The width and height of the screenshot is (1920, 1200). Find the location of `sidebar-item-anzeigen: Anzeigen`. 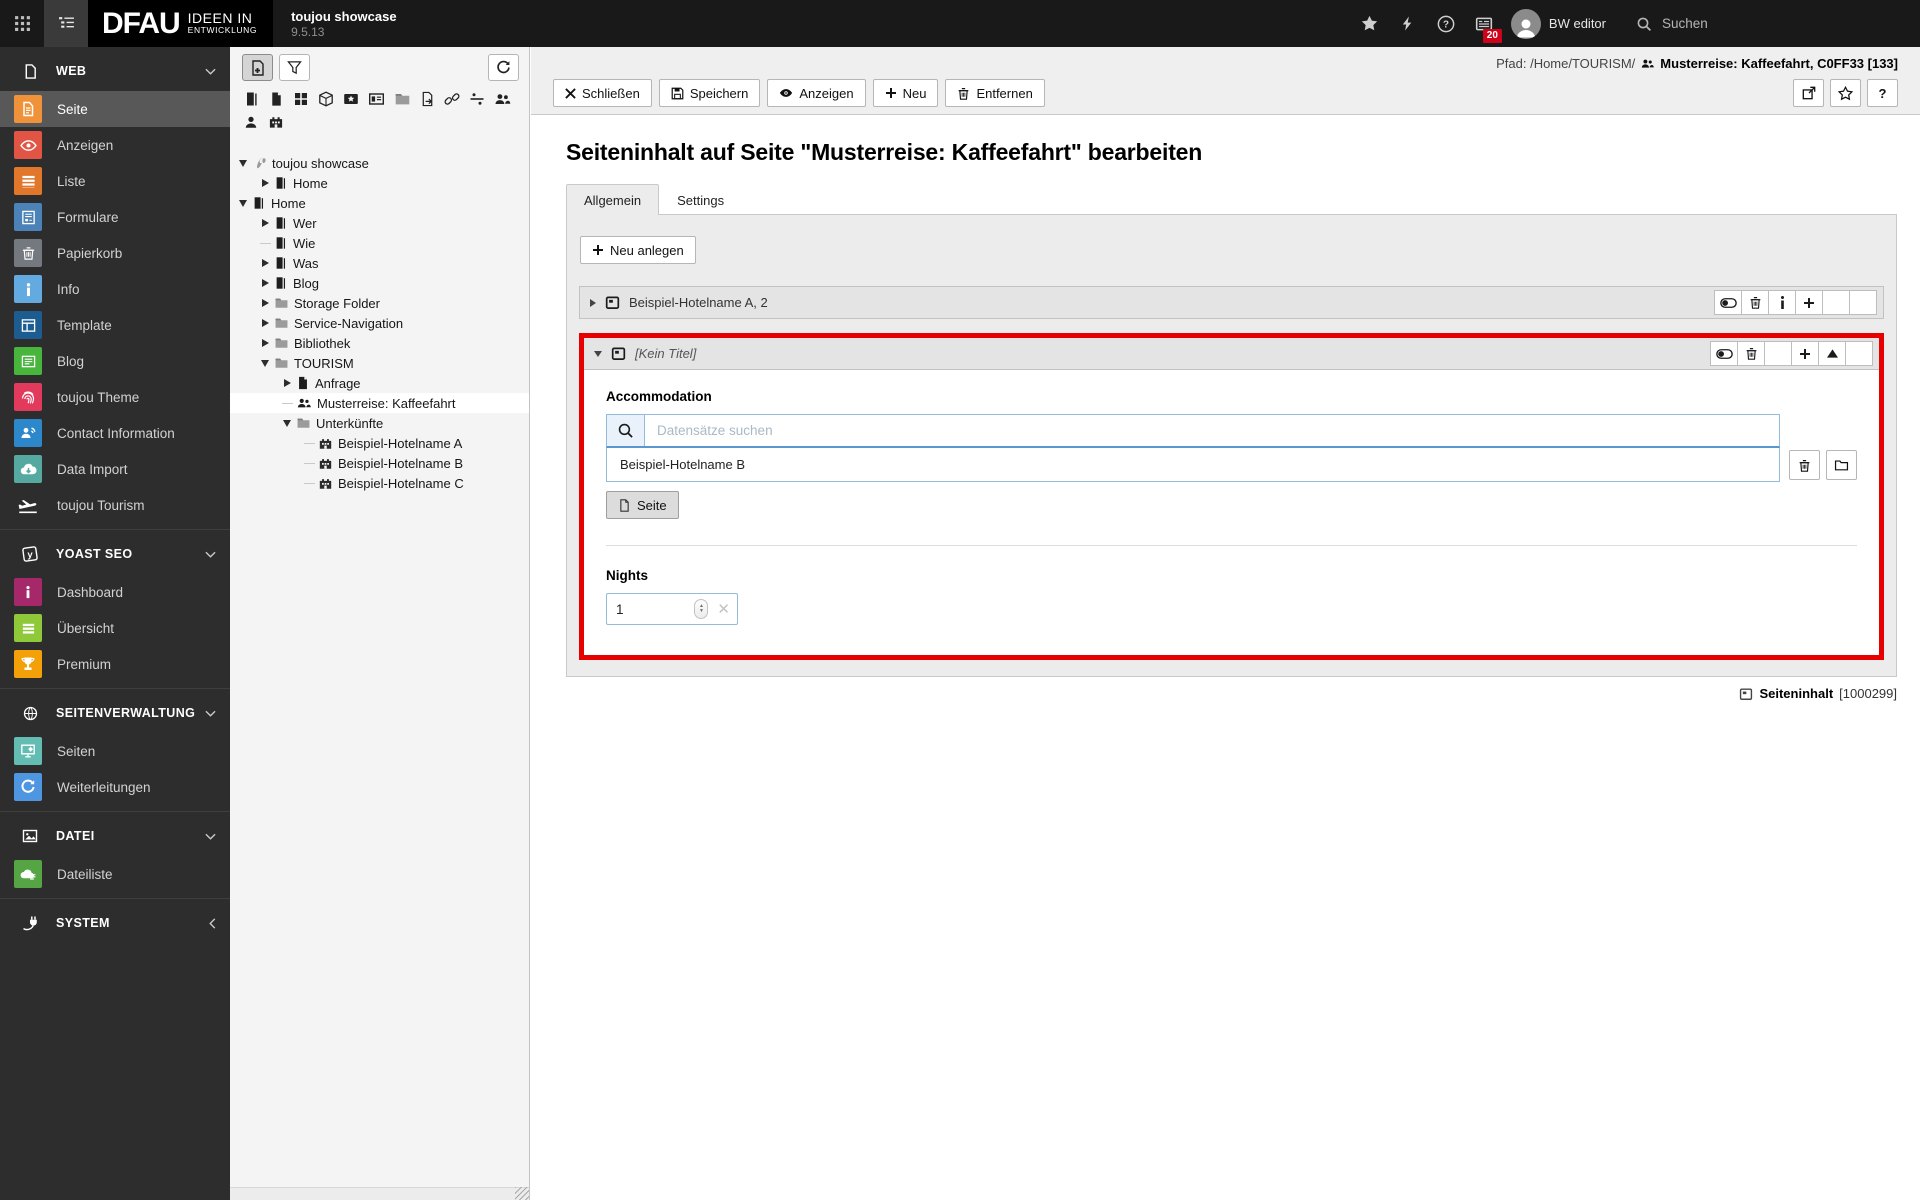

sidebar-item-anzeigen: Anzeigen is located at coordinates (115, 145).